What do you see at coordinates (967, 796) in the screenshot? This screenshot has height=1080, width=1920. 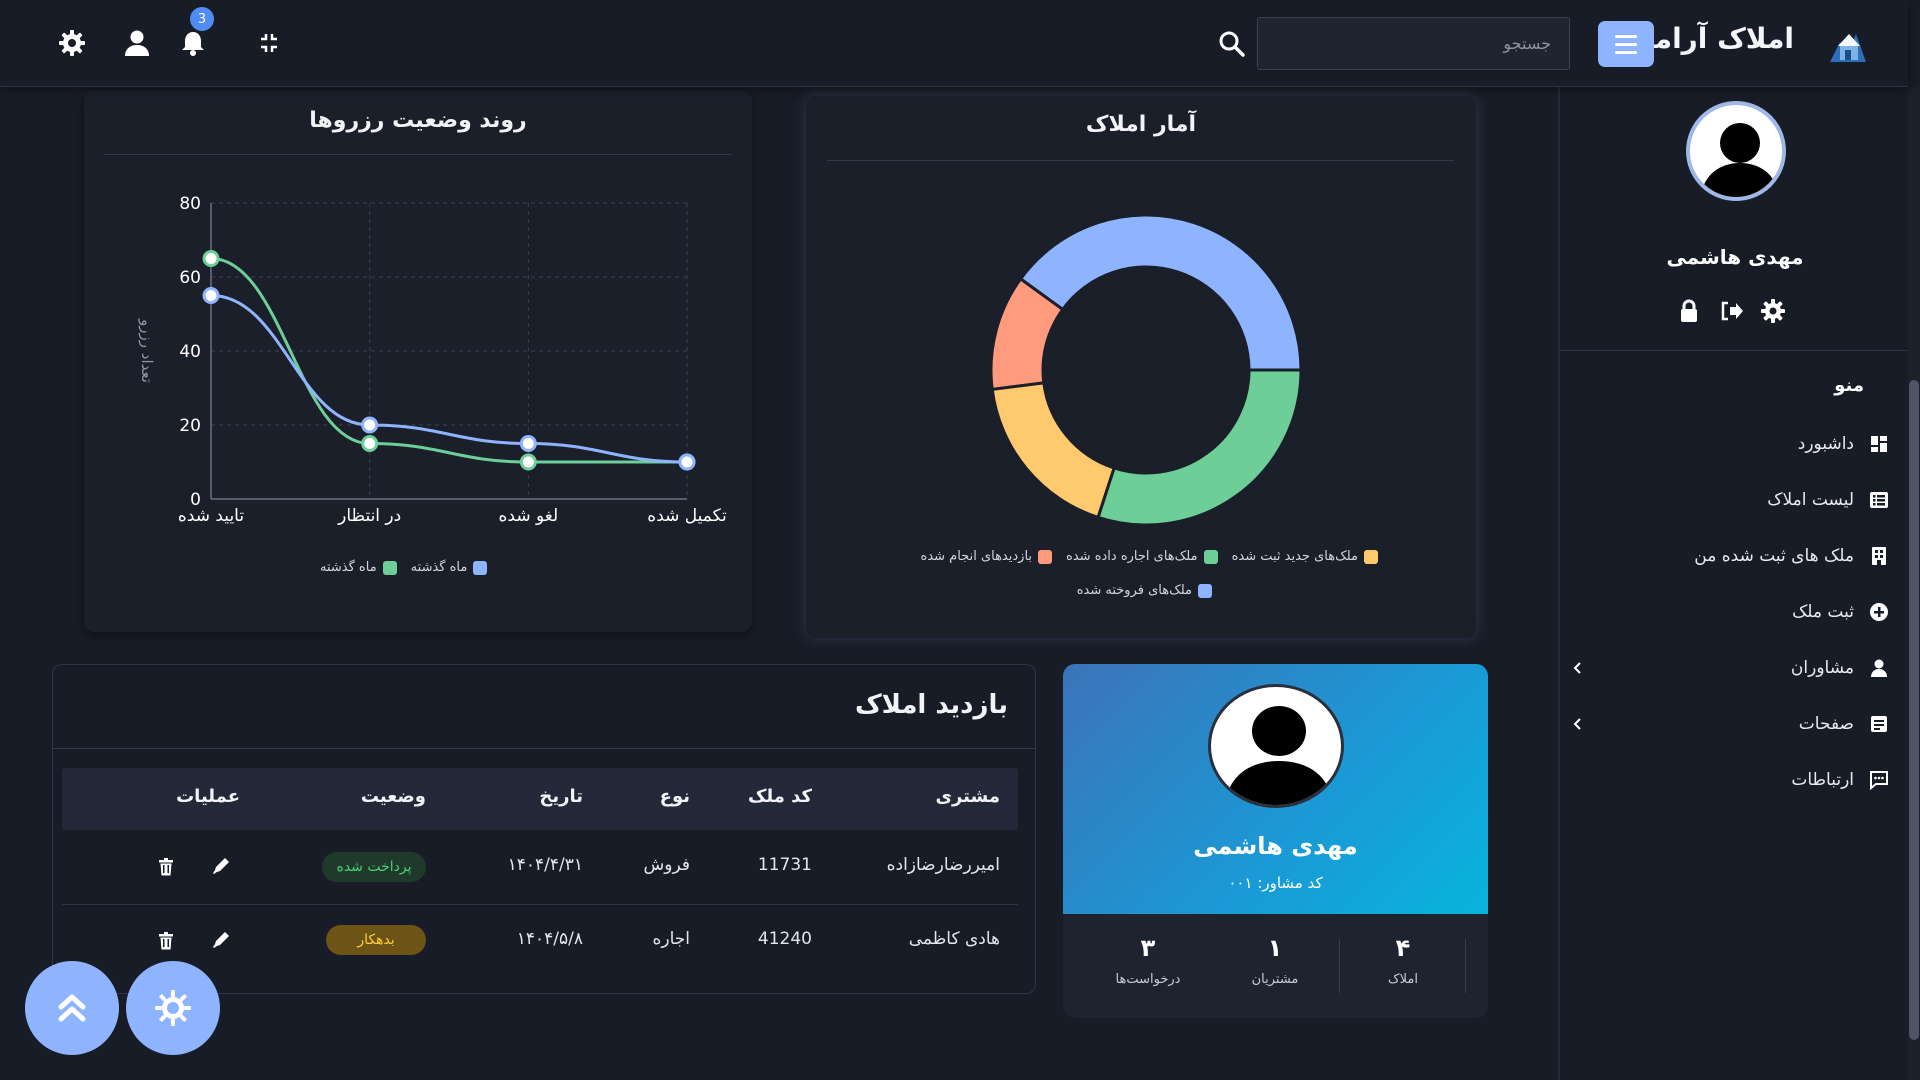 I see `column-header: مشتری` at bounding box center [967, 796].